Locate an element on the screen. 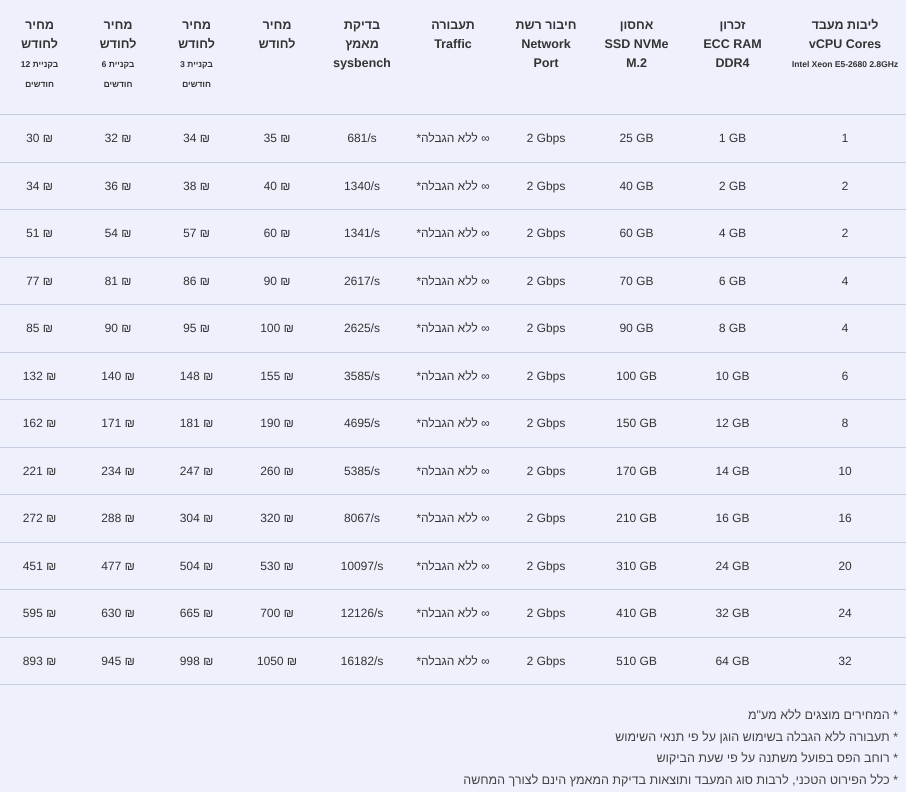  table-cell: 162 ₪ is located at coordinates (39, 423).